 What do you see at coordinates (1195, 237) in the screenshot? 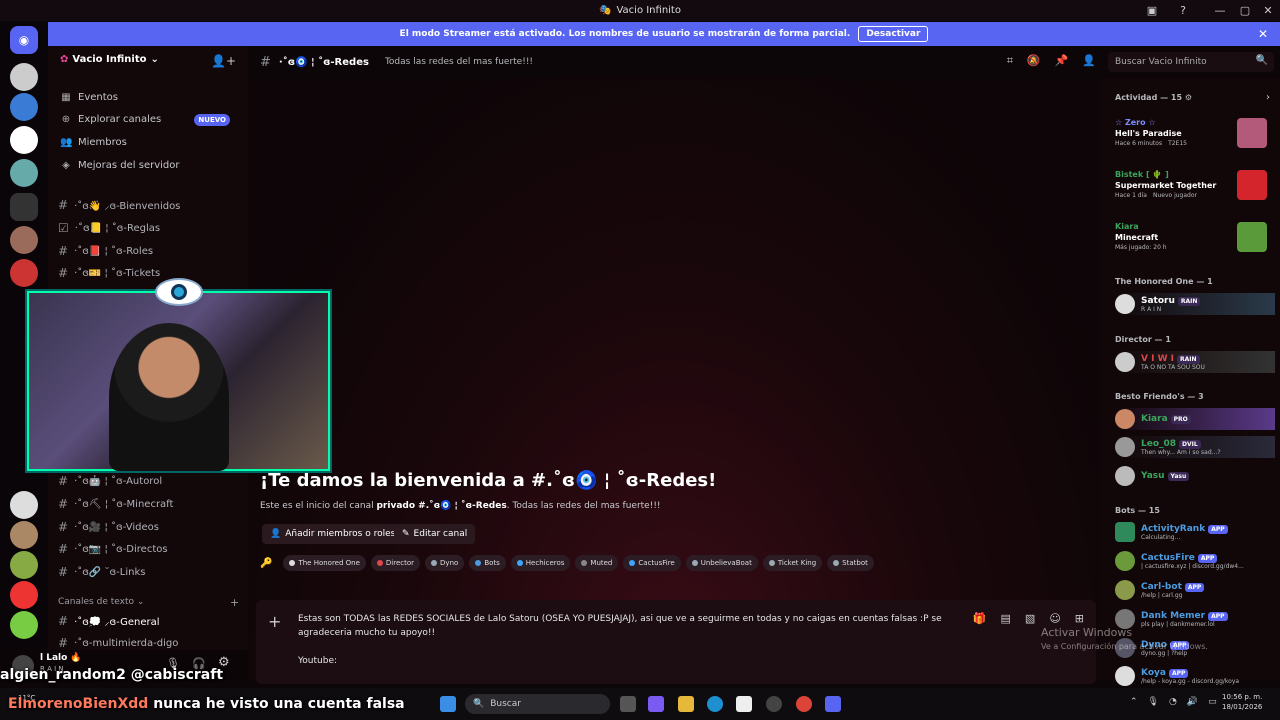
I see `activity-card: Kiara Minecraft Más jugado: 20 h` at bounding box center [1195, 237].